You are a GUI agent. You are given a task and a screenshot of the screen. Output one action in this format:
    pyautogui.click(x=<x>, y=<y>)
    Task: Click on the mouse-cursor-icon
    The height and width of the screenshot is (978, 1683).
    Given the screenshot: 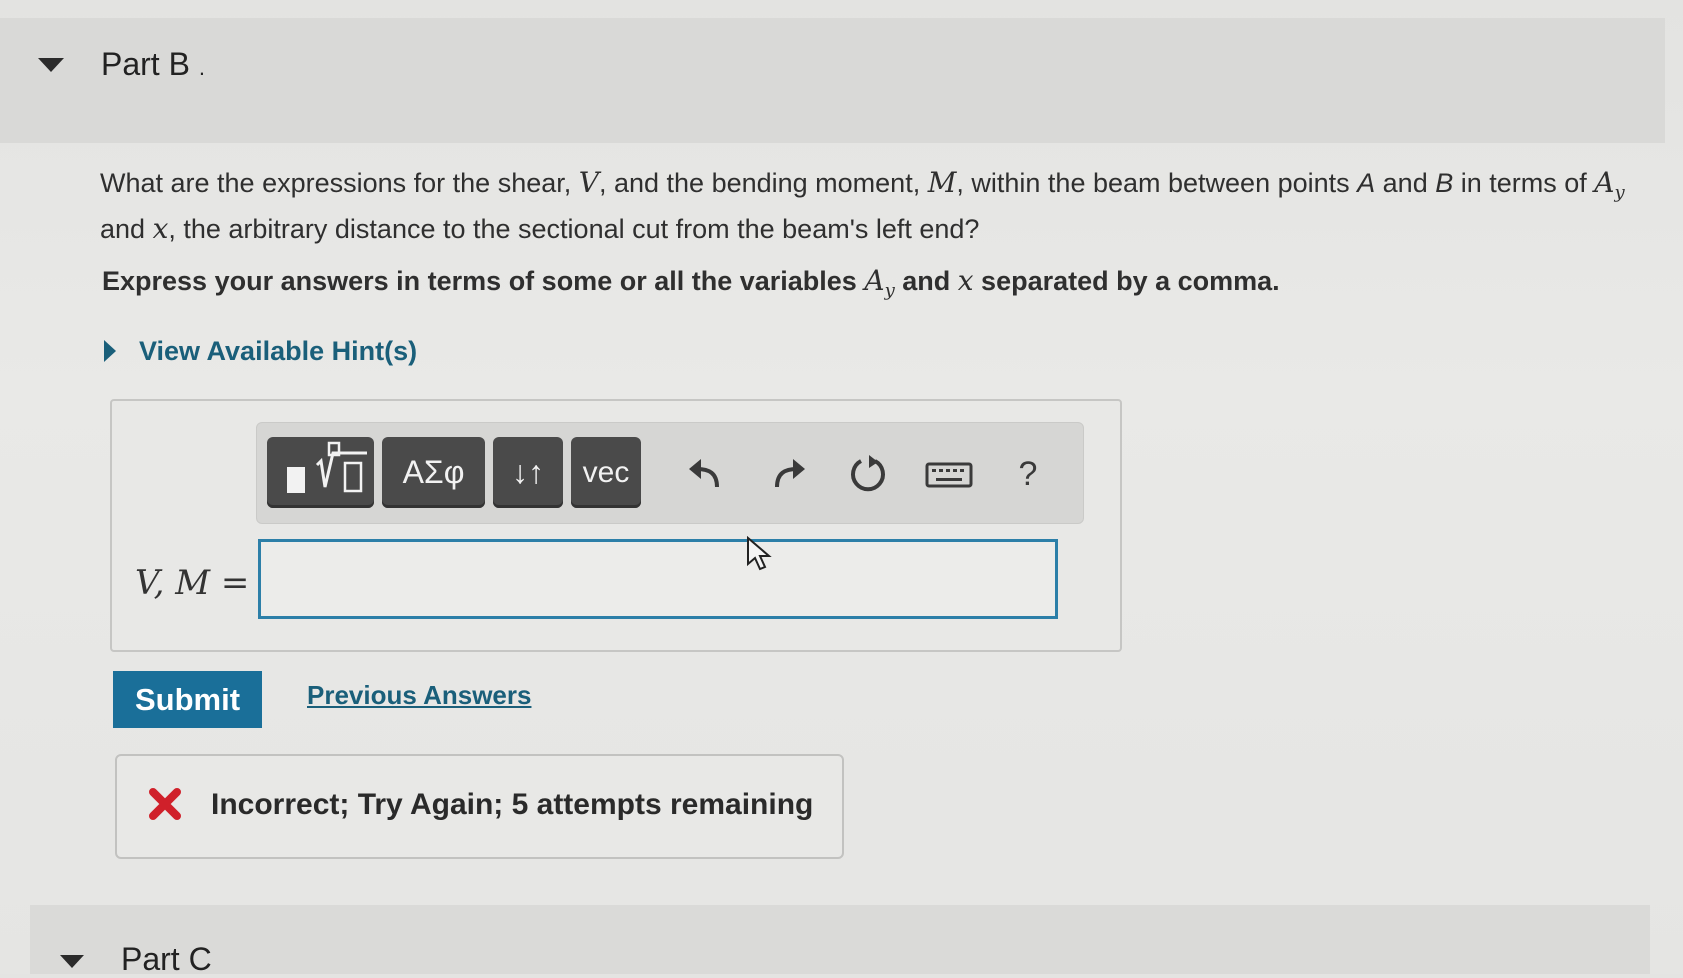 What is the action you would take?
    pyautogui.click(x=759, y=553)
    